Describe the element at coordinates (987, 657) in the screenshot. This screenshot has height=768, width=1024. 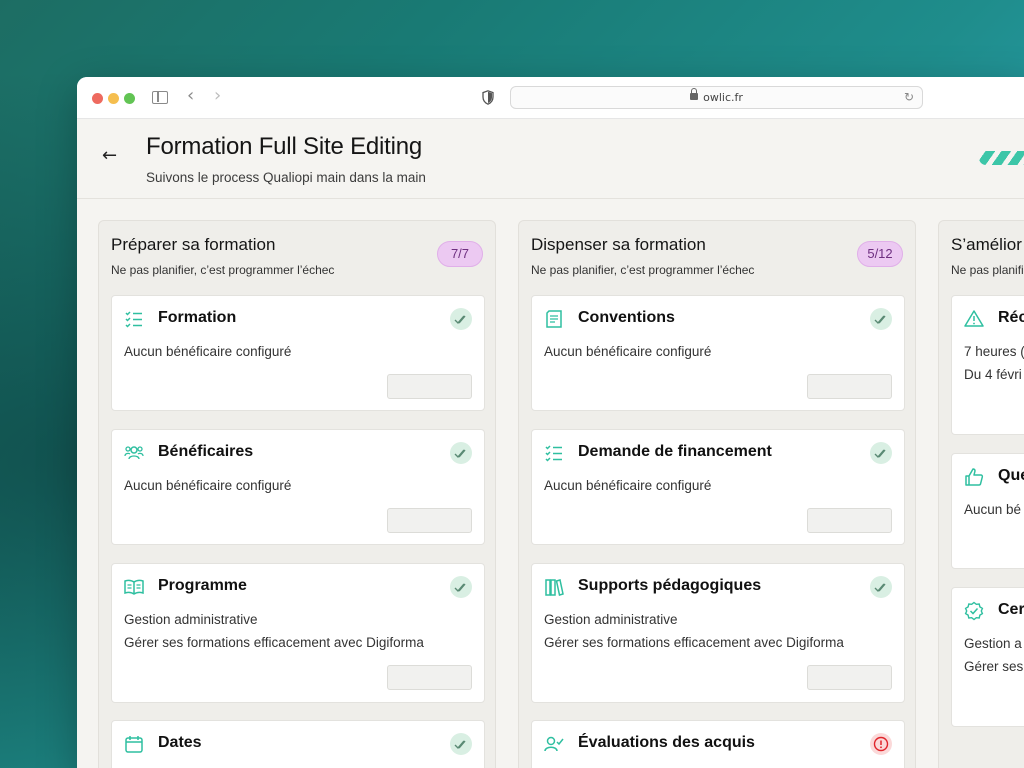
I see `card-certification: Cer Gestion a Gérer ses` at that location.